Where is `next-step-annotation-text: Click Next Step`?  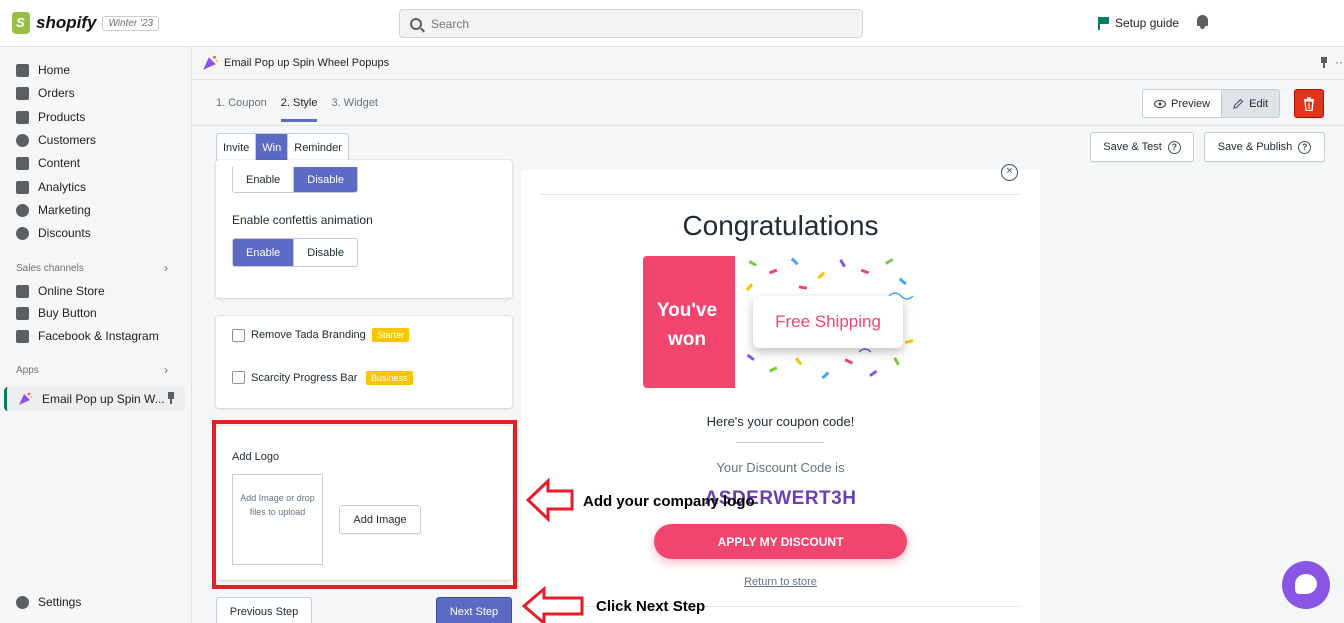 next-step-annotation-text: Click Next Step is located at coordinates (651, 606).